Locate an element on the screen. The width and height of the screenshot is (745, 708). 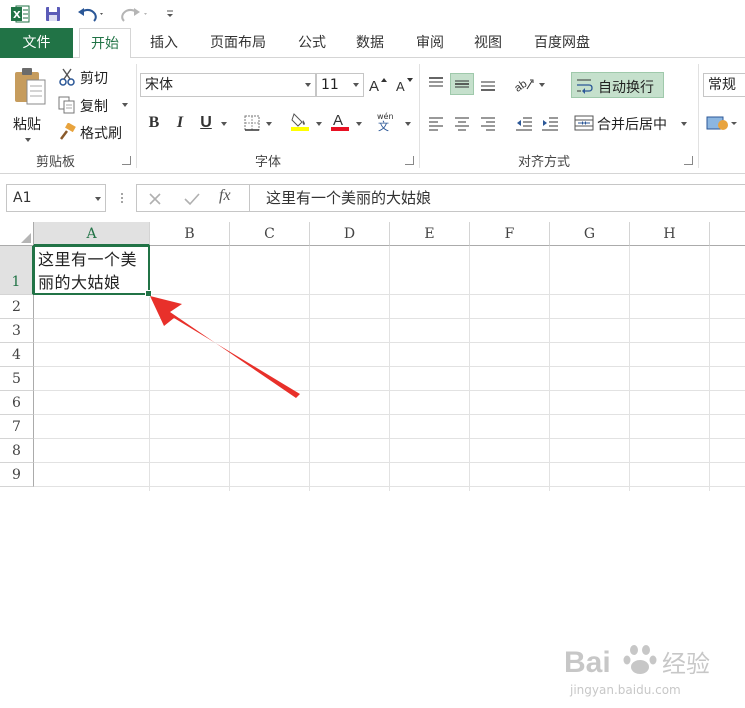
save-icon is located at coordinates (53, 14).